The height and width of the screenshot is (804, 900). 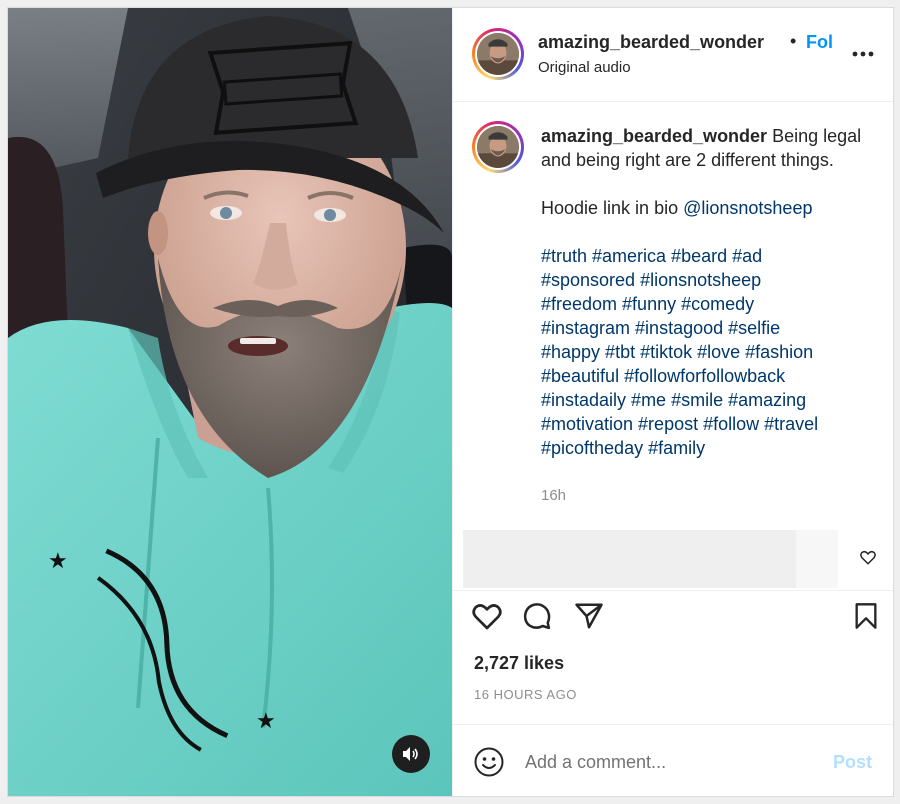 I want to click on save-button, so click(x=866, y=616).